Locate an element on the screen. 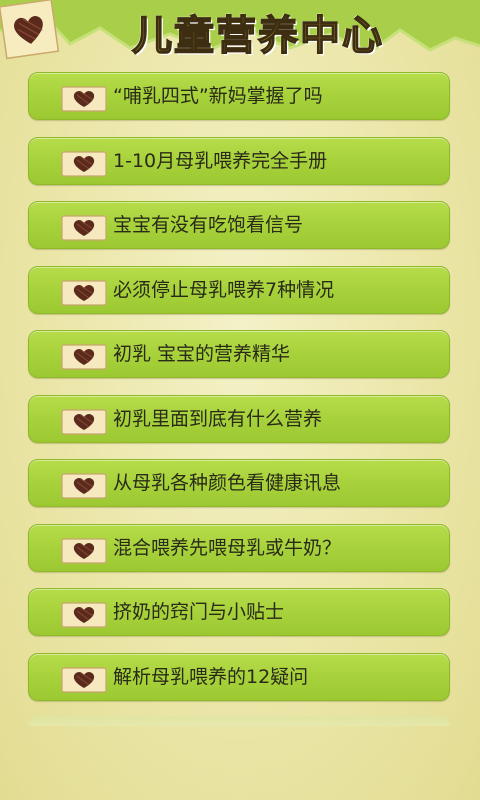 The width and height of the screenshot is (480, 800). list-item-partial is located at coordinates (239, 721).